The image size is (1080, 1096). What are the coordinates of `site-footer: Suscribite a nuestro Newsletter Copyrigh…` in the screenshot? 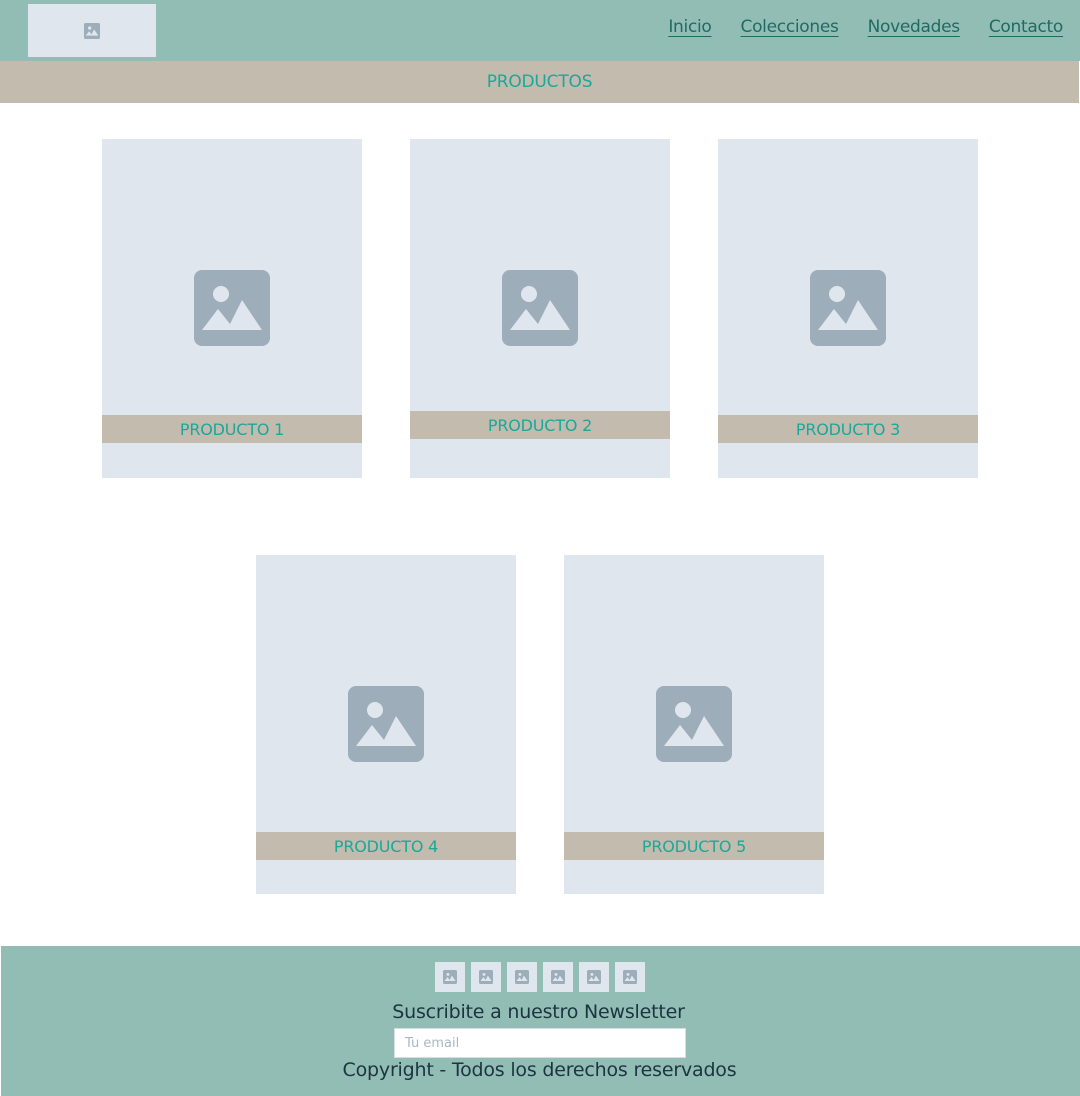 It's located at (540, 1021).